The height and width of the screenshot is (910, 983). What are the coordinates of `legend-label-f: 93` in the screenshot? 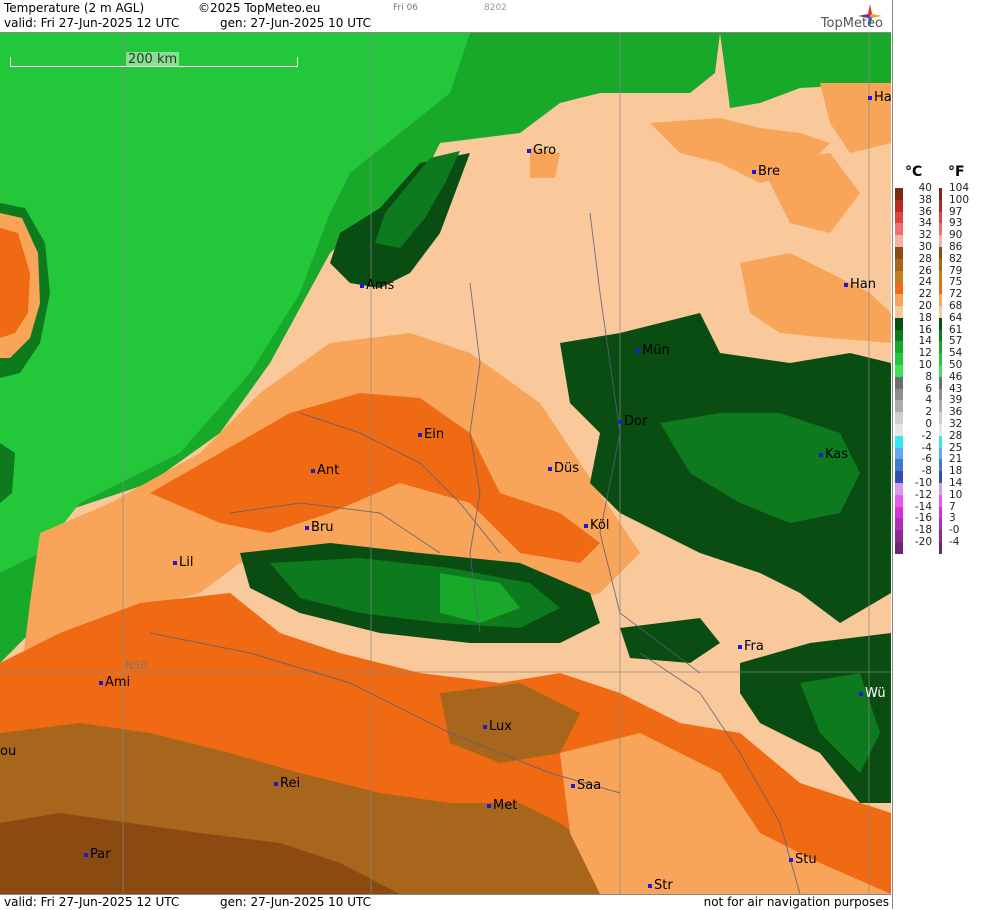 It's located at (956, 223).